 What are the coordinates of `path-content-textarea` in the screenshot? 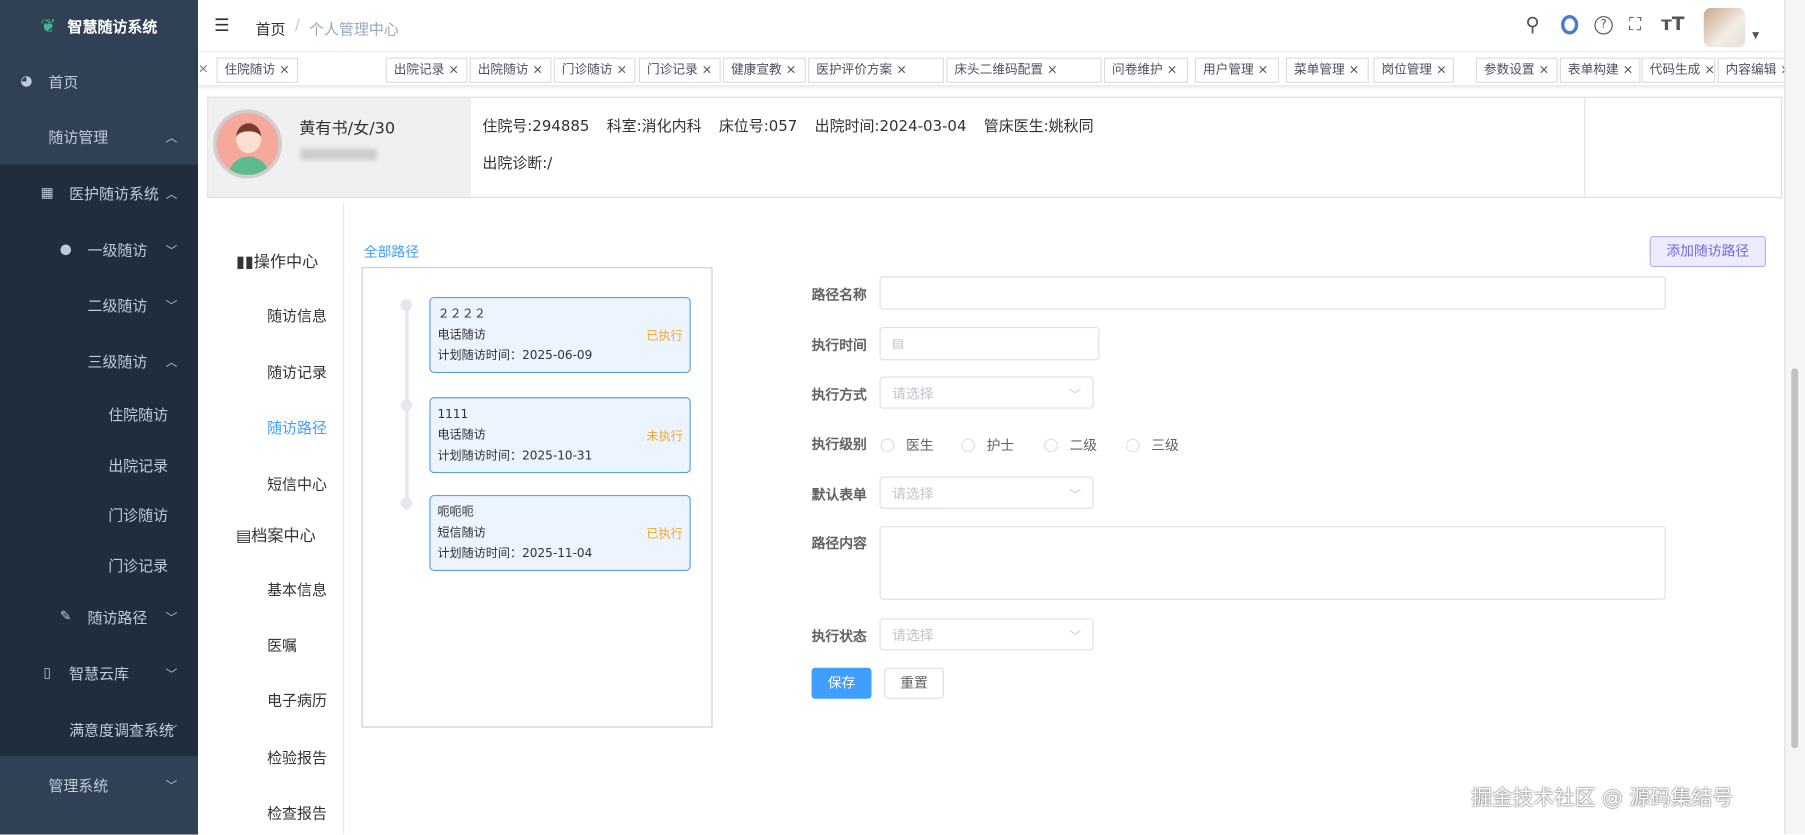 It's located at (1272, 563).